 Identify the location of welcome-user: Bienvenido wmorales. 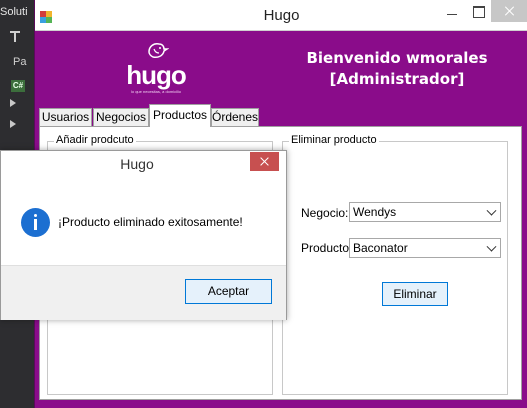
(397, 58).